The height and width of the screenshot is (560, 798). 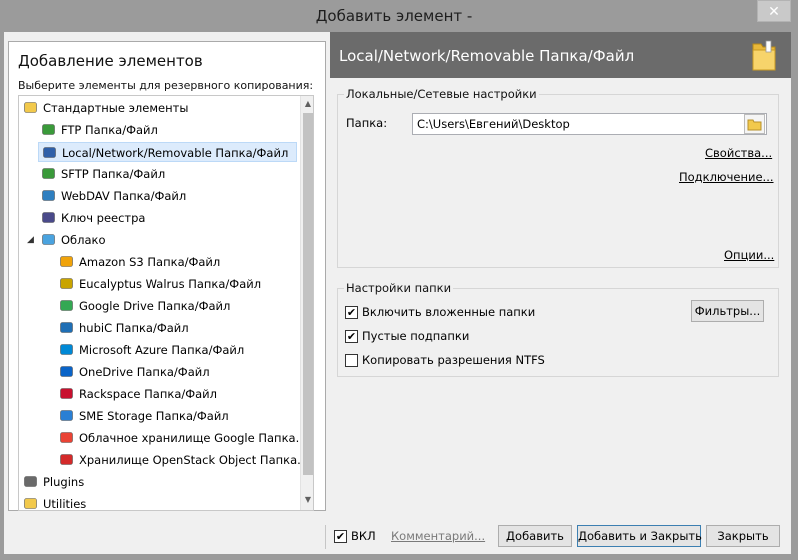 What do you see at coordinates (441, 94) in the screenshot?
I see `group-label: Локальные/Сетевые настройки` at bounding box center [441, 94].